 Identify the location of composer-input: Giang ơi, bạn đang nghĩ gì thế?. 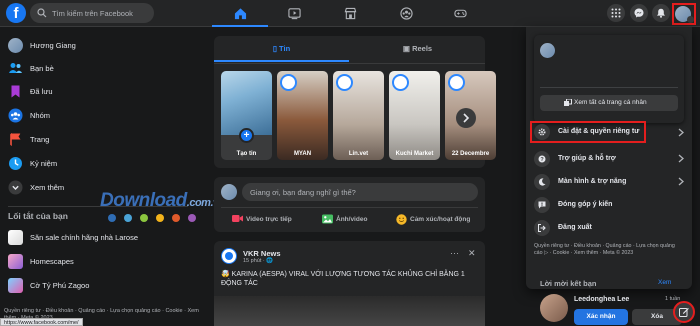
(360, 192).